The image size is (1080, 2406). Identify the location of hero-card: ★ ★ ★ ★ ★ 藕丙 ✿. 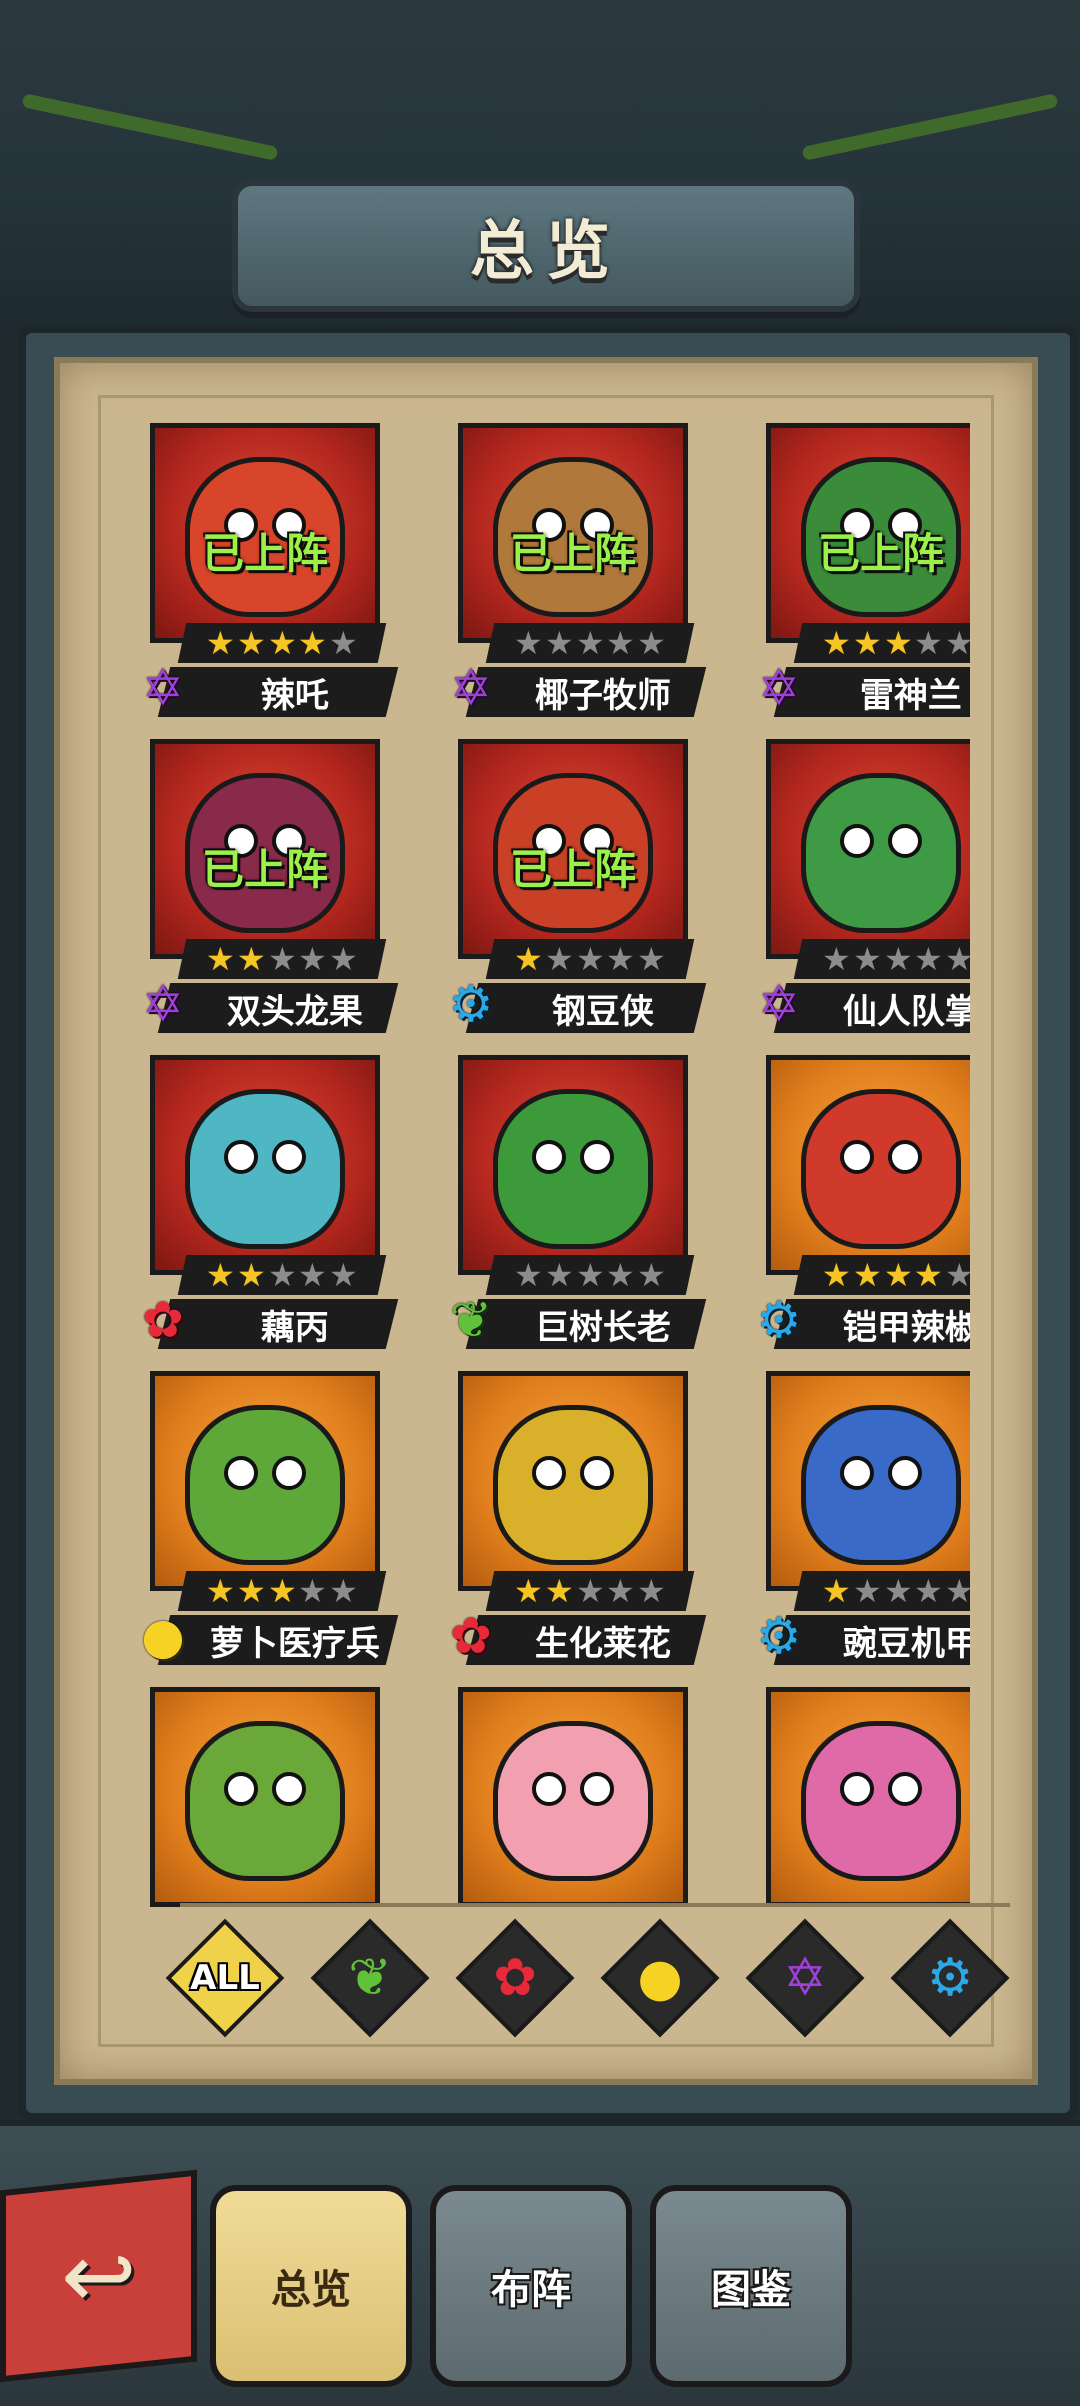
(264, 1205).